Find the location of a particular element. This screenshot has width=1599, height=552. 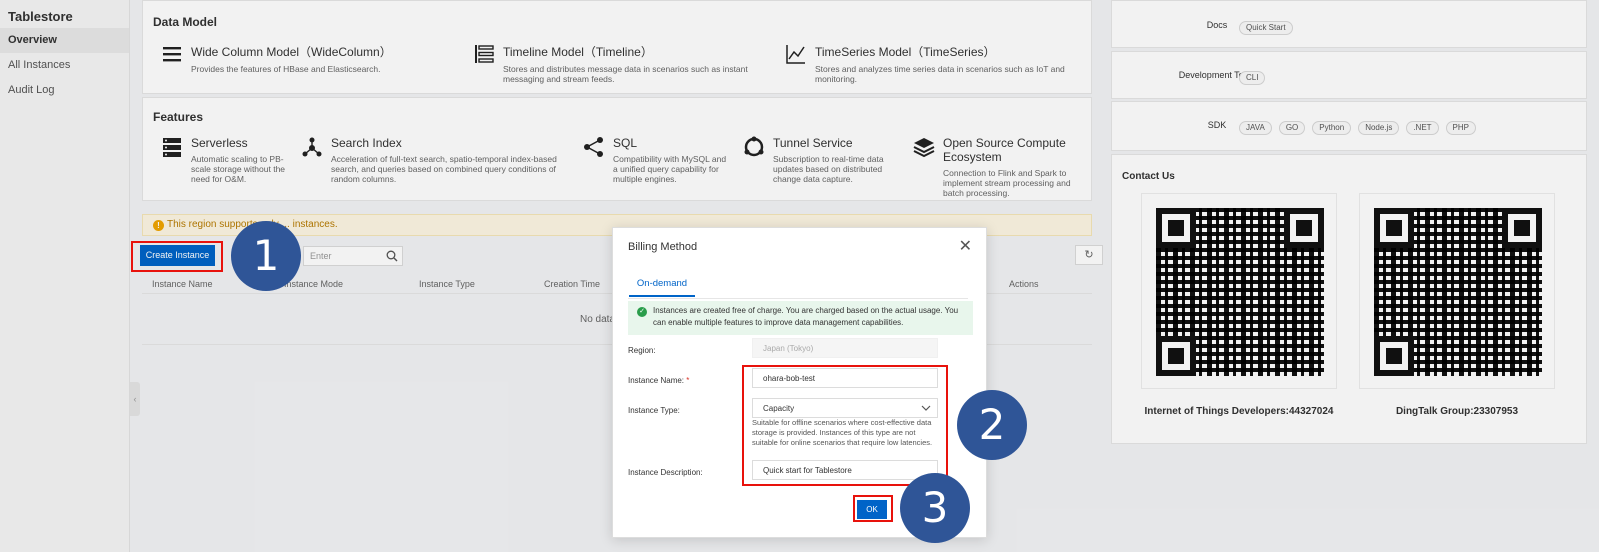

step-3-marker: 3 is located at coordinates (935, 508).